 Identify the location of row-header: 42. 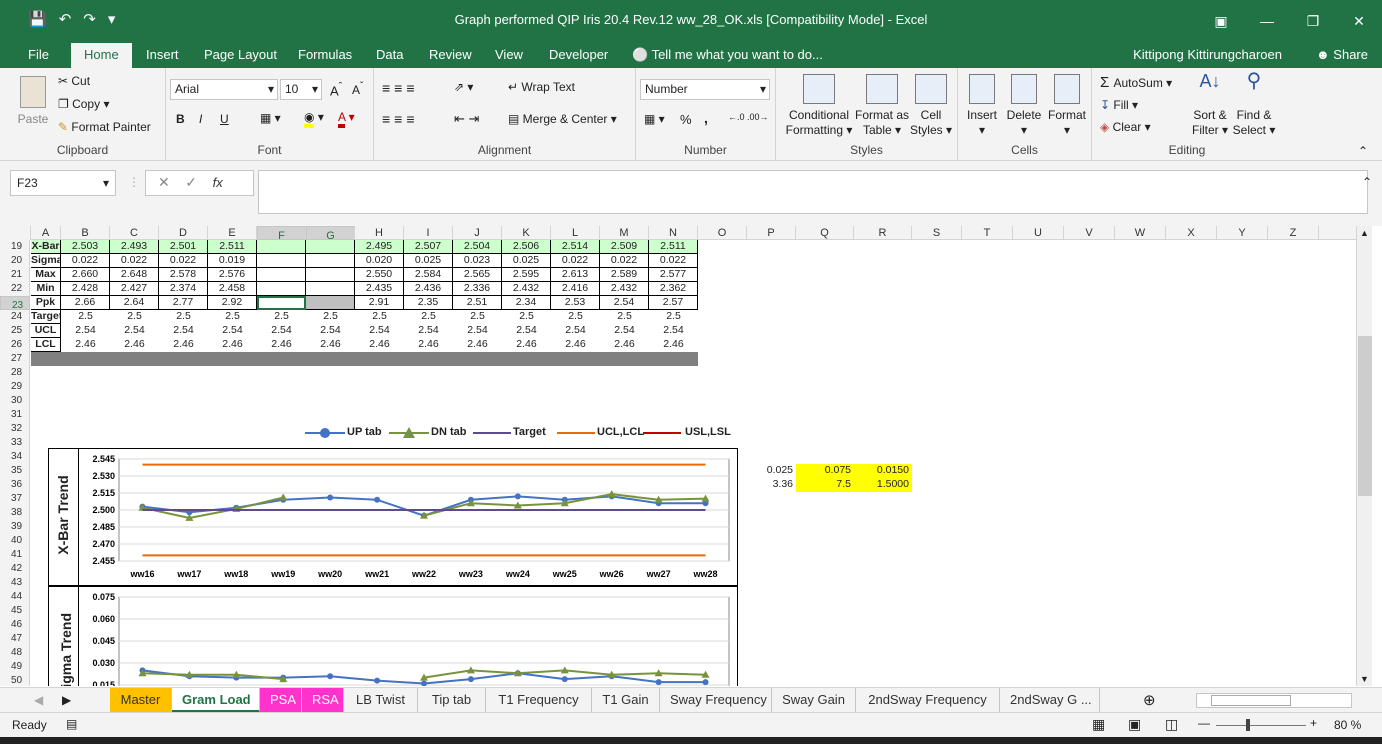
(15, 569).